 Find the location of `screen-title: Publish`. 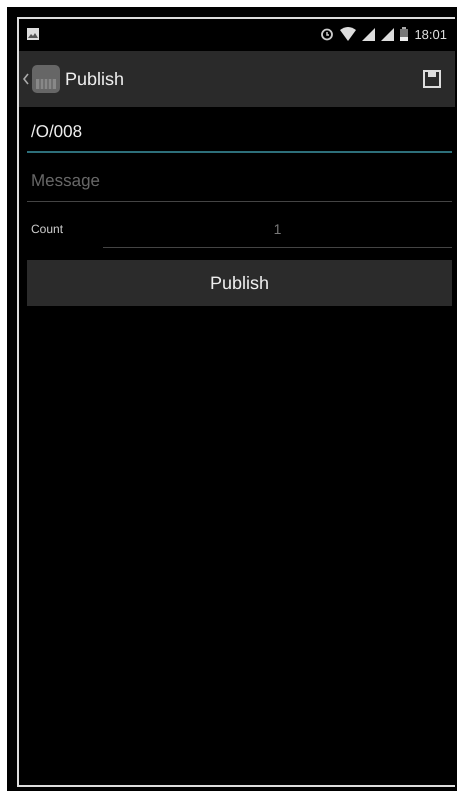

screen-title: Publish is located at coordinates (94, 79).